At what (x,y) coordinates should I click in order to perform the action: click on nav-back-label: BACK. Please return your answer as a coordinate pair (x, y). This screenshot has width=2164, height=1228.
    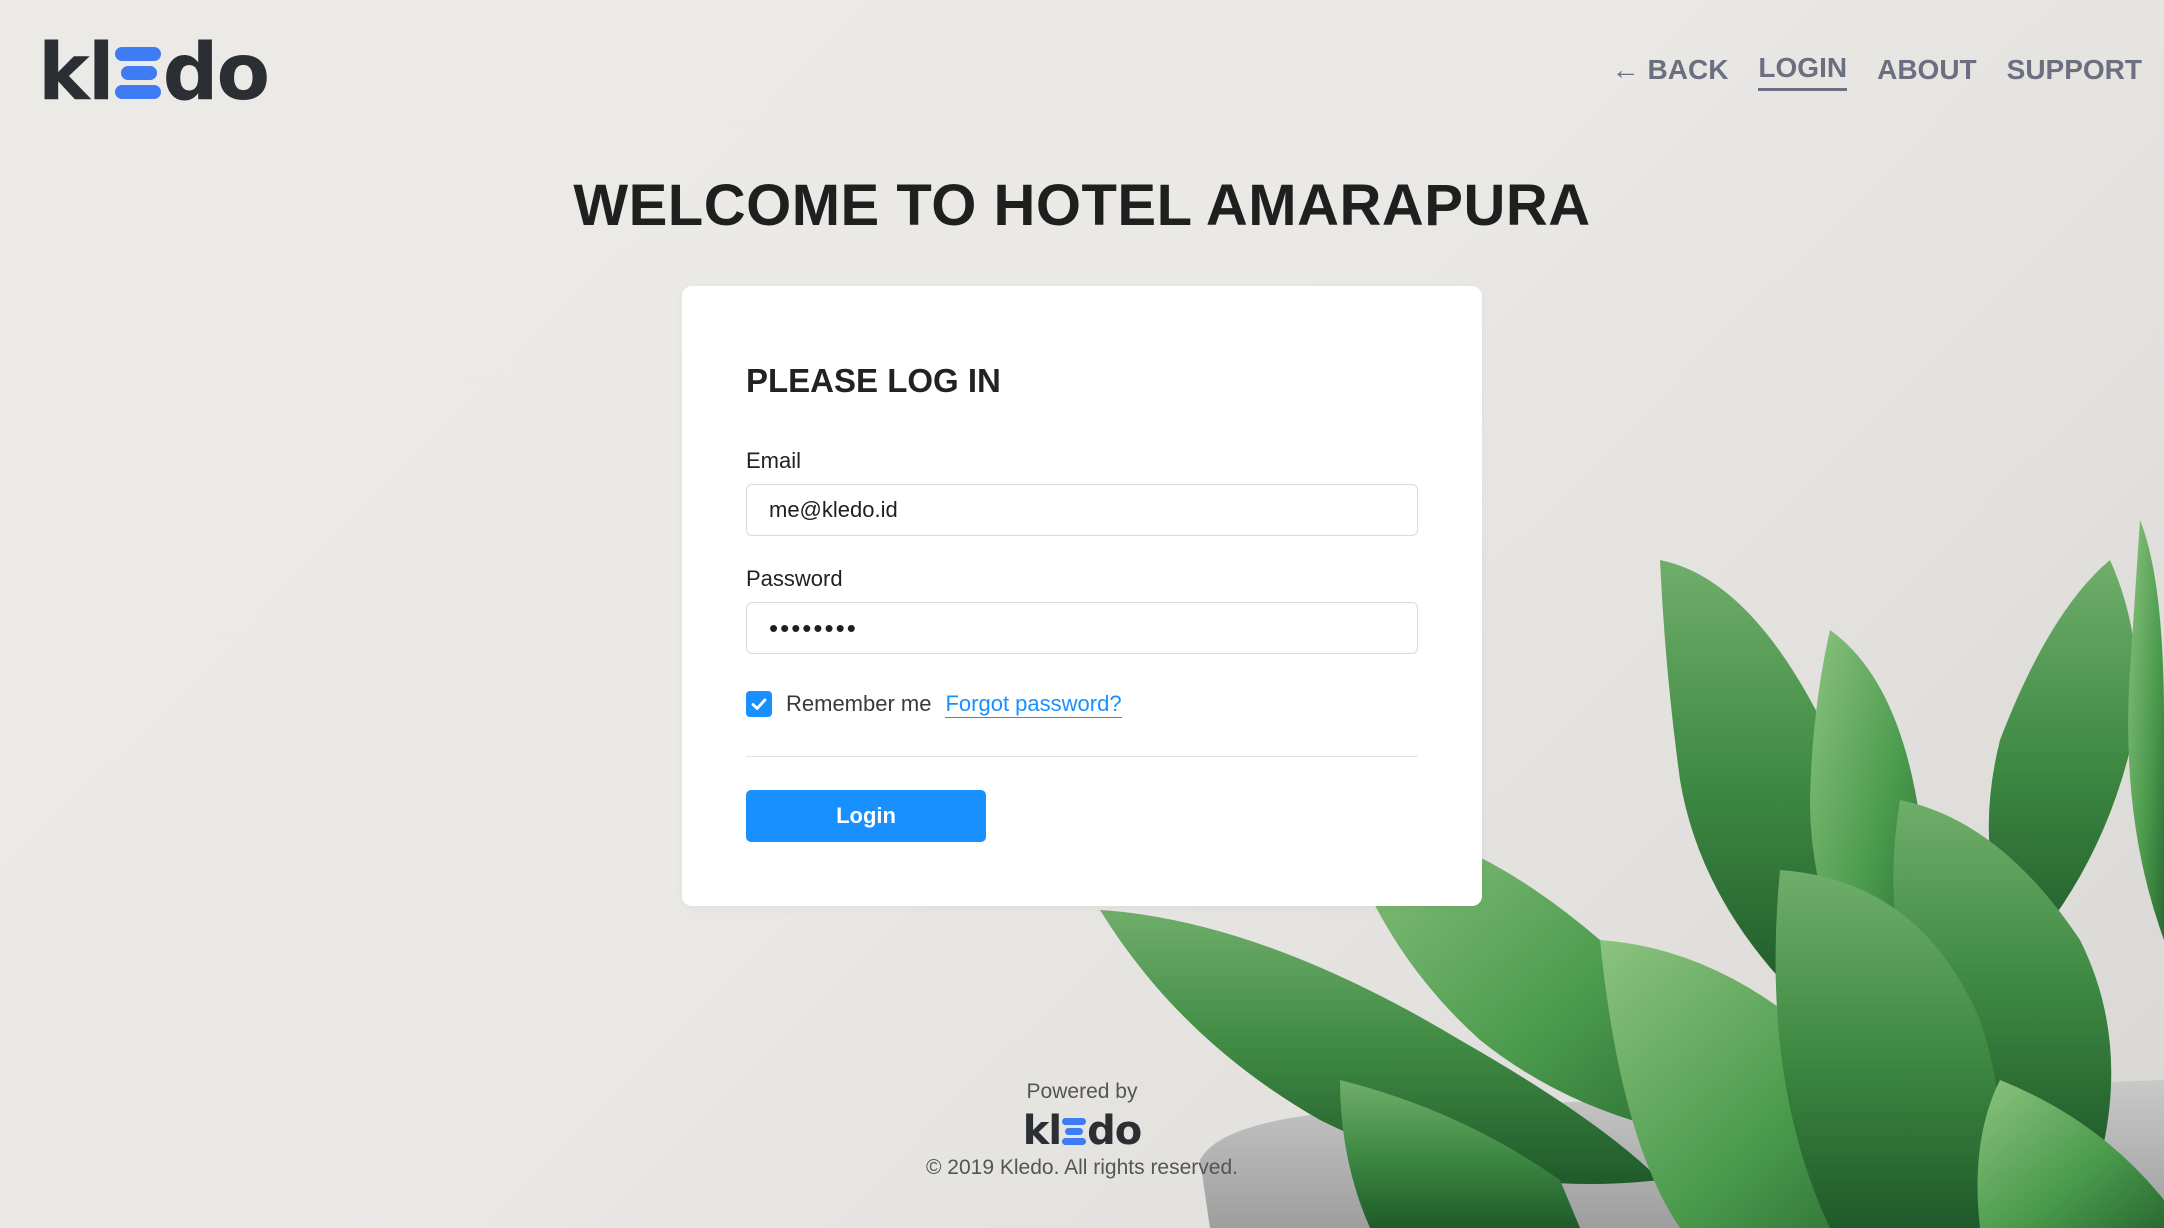
    Looking at the image, I should click on (1688, 69).